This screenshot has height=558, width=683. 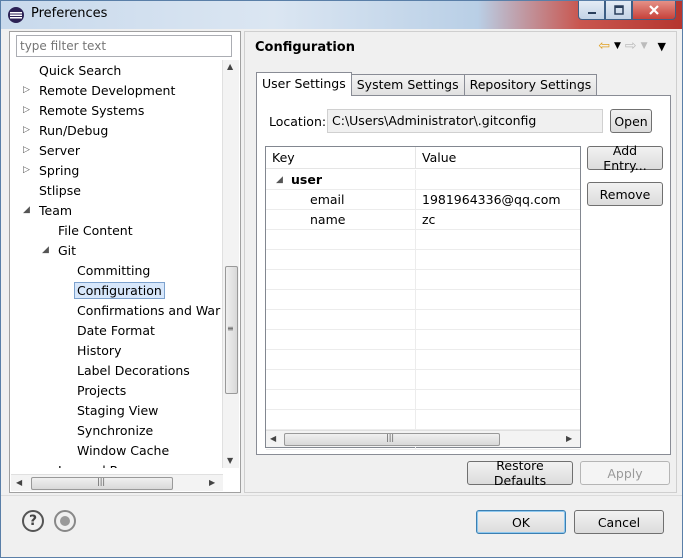 I want to click on table-row: name zc, so click(x=423, y=220).